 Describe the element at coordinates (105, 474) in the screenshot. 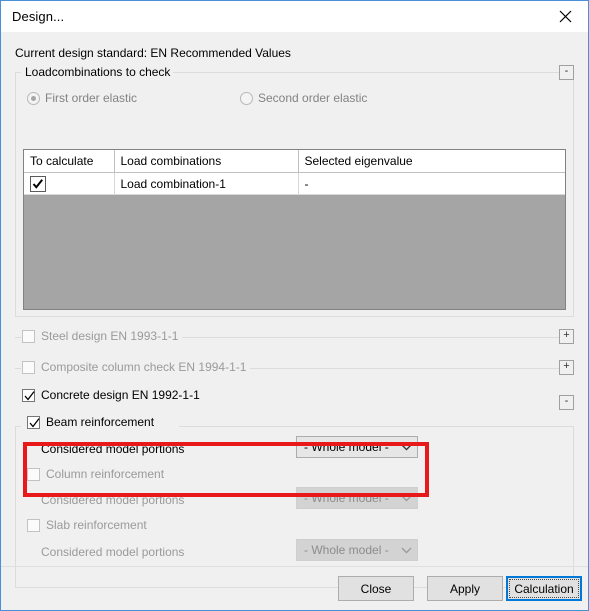

I see `column-reinforcement-label: Column reinforcement` at that location.